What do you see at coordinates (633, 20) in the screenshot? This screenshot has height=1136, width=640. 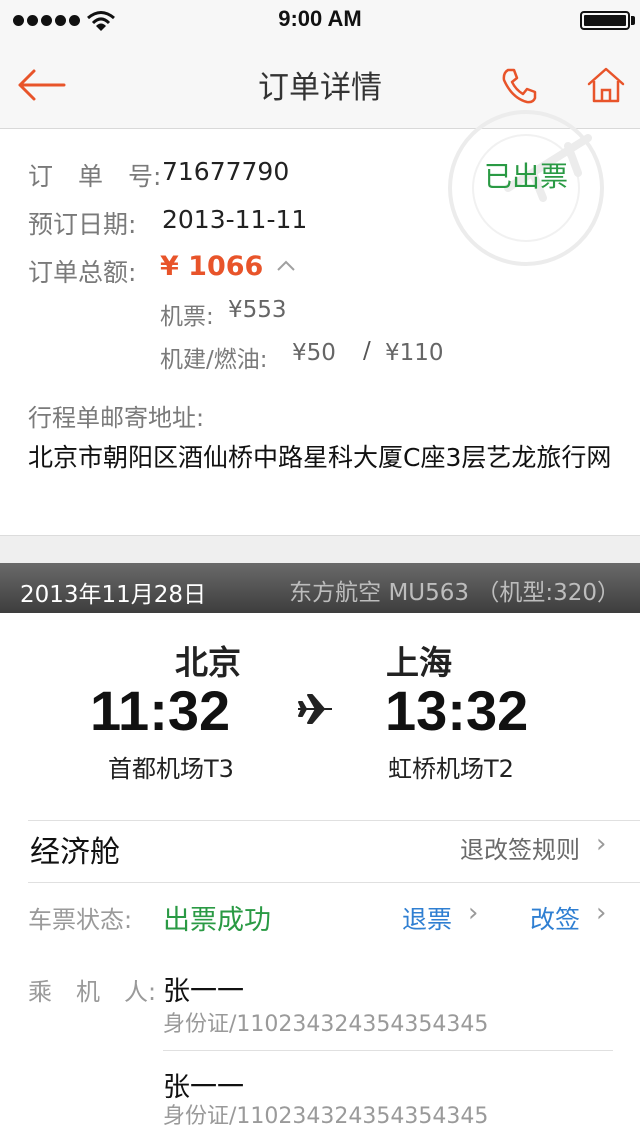 I see `battery-tip` at bounding box center [633, 20].